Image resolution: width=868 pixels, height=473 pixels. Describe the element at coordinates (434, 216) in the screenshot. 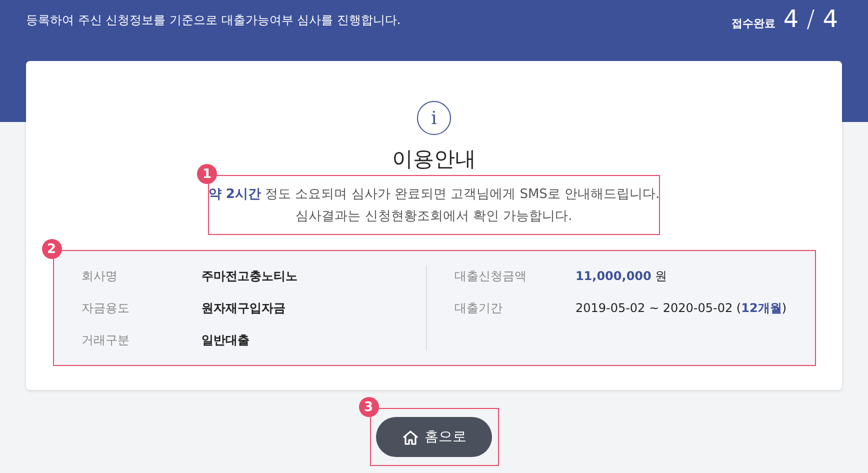

I see `notice-text: 심사결과는 신청현황조회에서 확인 가능합니다.` at that location.